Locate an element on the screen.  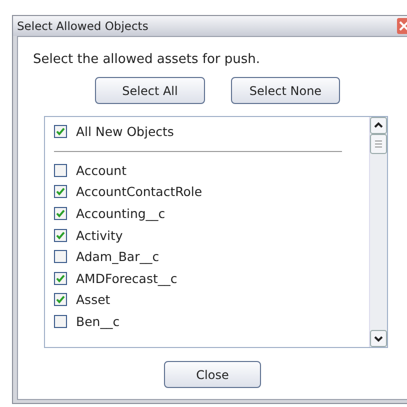
instruction-text: Select the allowed assets for push. is located at coordinates (147, 59).